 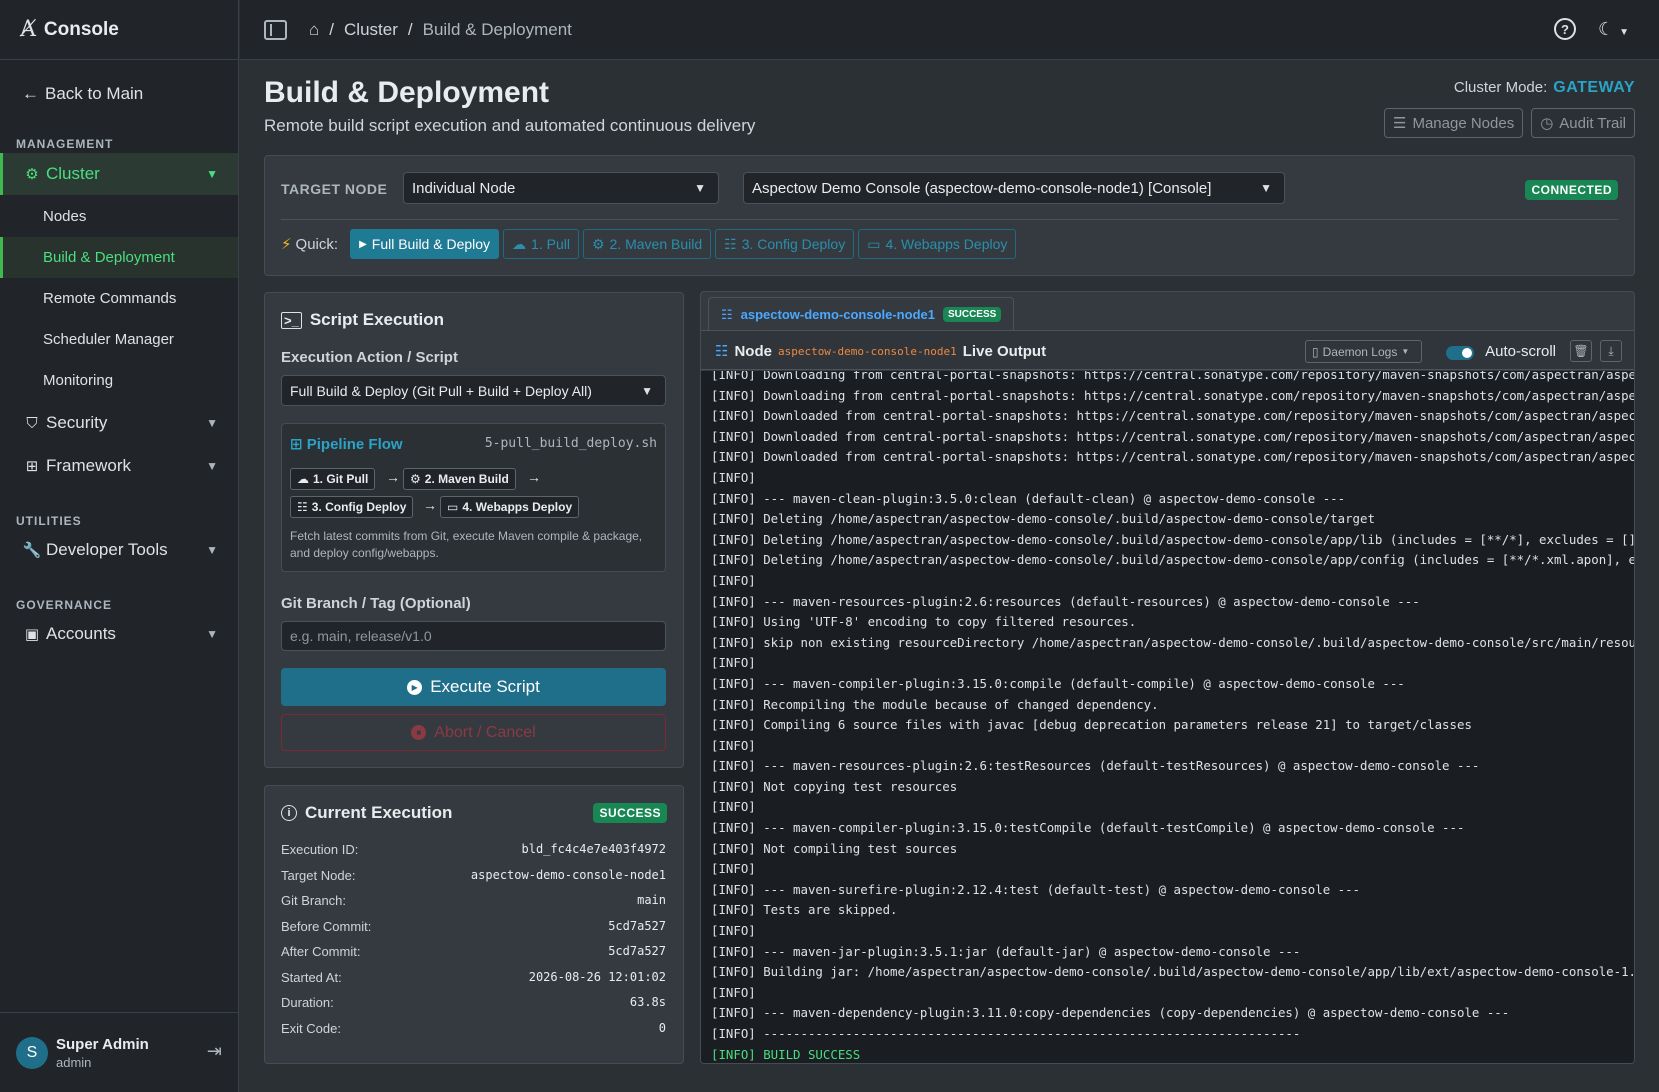 What do you see at coordinates (376, 603) in the screenshot?
I see `git-branch-label: Git Branch / Tag (Optional)` at bounding box center [376, 603].